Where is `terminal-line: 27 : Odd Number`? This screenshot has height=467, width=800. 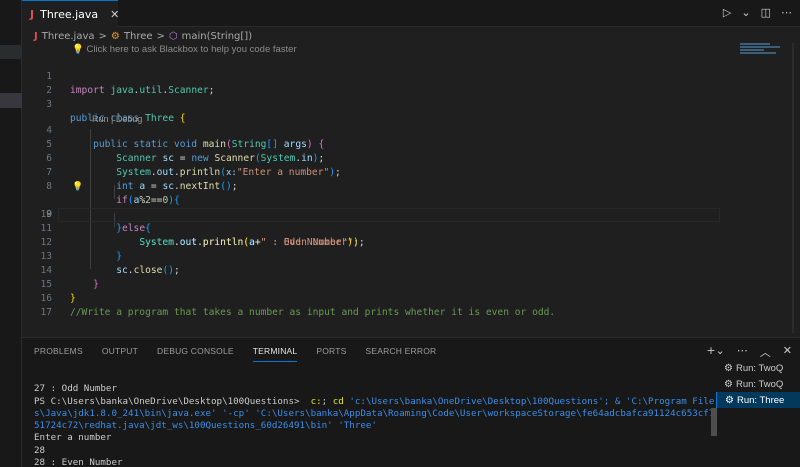 terminal-line: 27 : Odd Number is located at coordinates (75, 389).